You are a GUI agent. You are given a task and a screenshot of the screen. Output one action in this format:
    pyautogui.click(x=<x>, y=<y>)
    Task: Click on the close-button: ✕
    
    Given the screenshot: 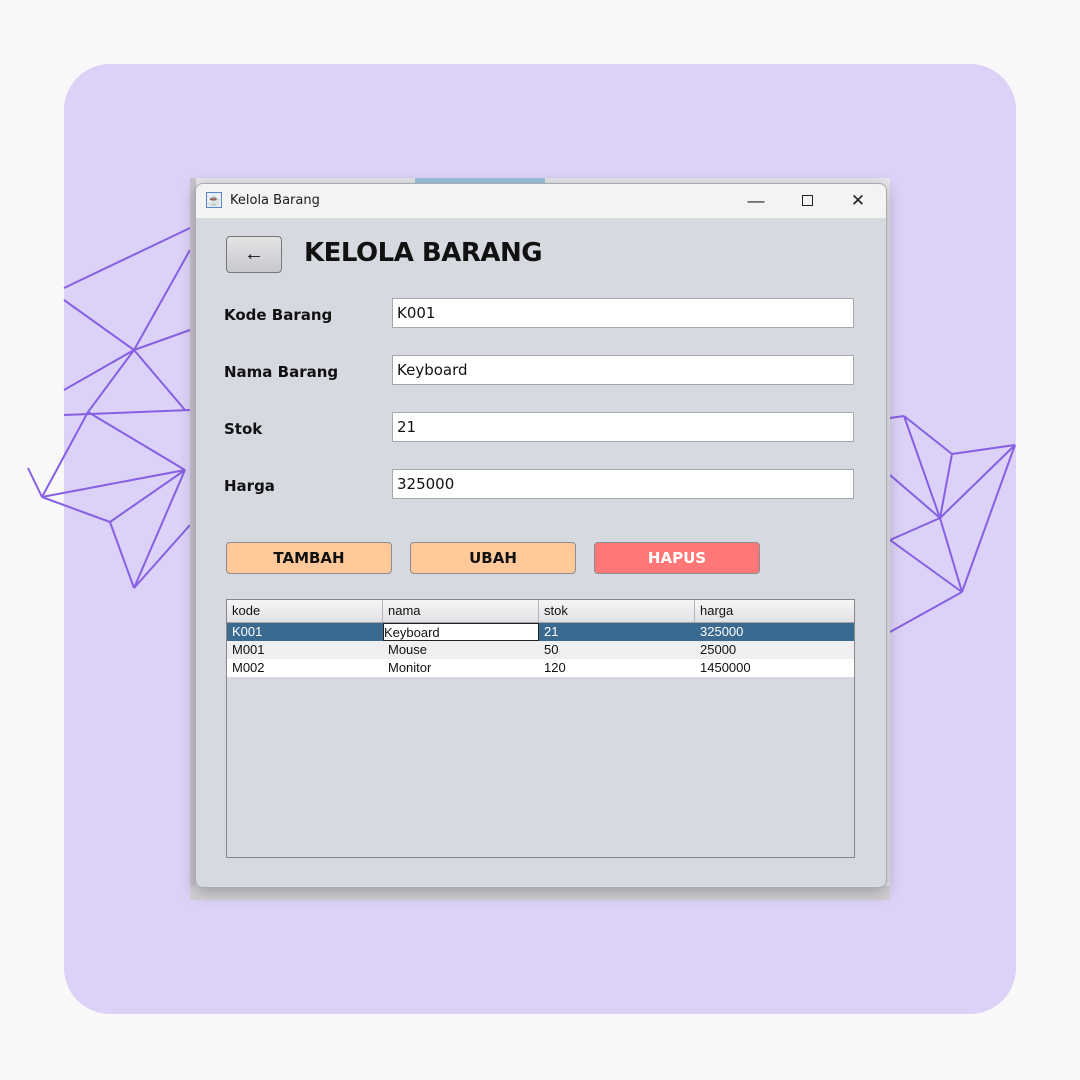 What is the action you would take?
    pyautogui.click(x=858, y=201)
    